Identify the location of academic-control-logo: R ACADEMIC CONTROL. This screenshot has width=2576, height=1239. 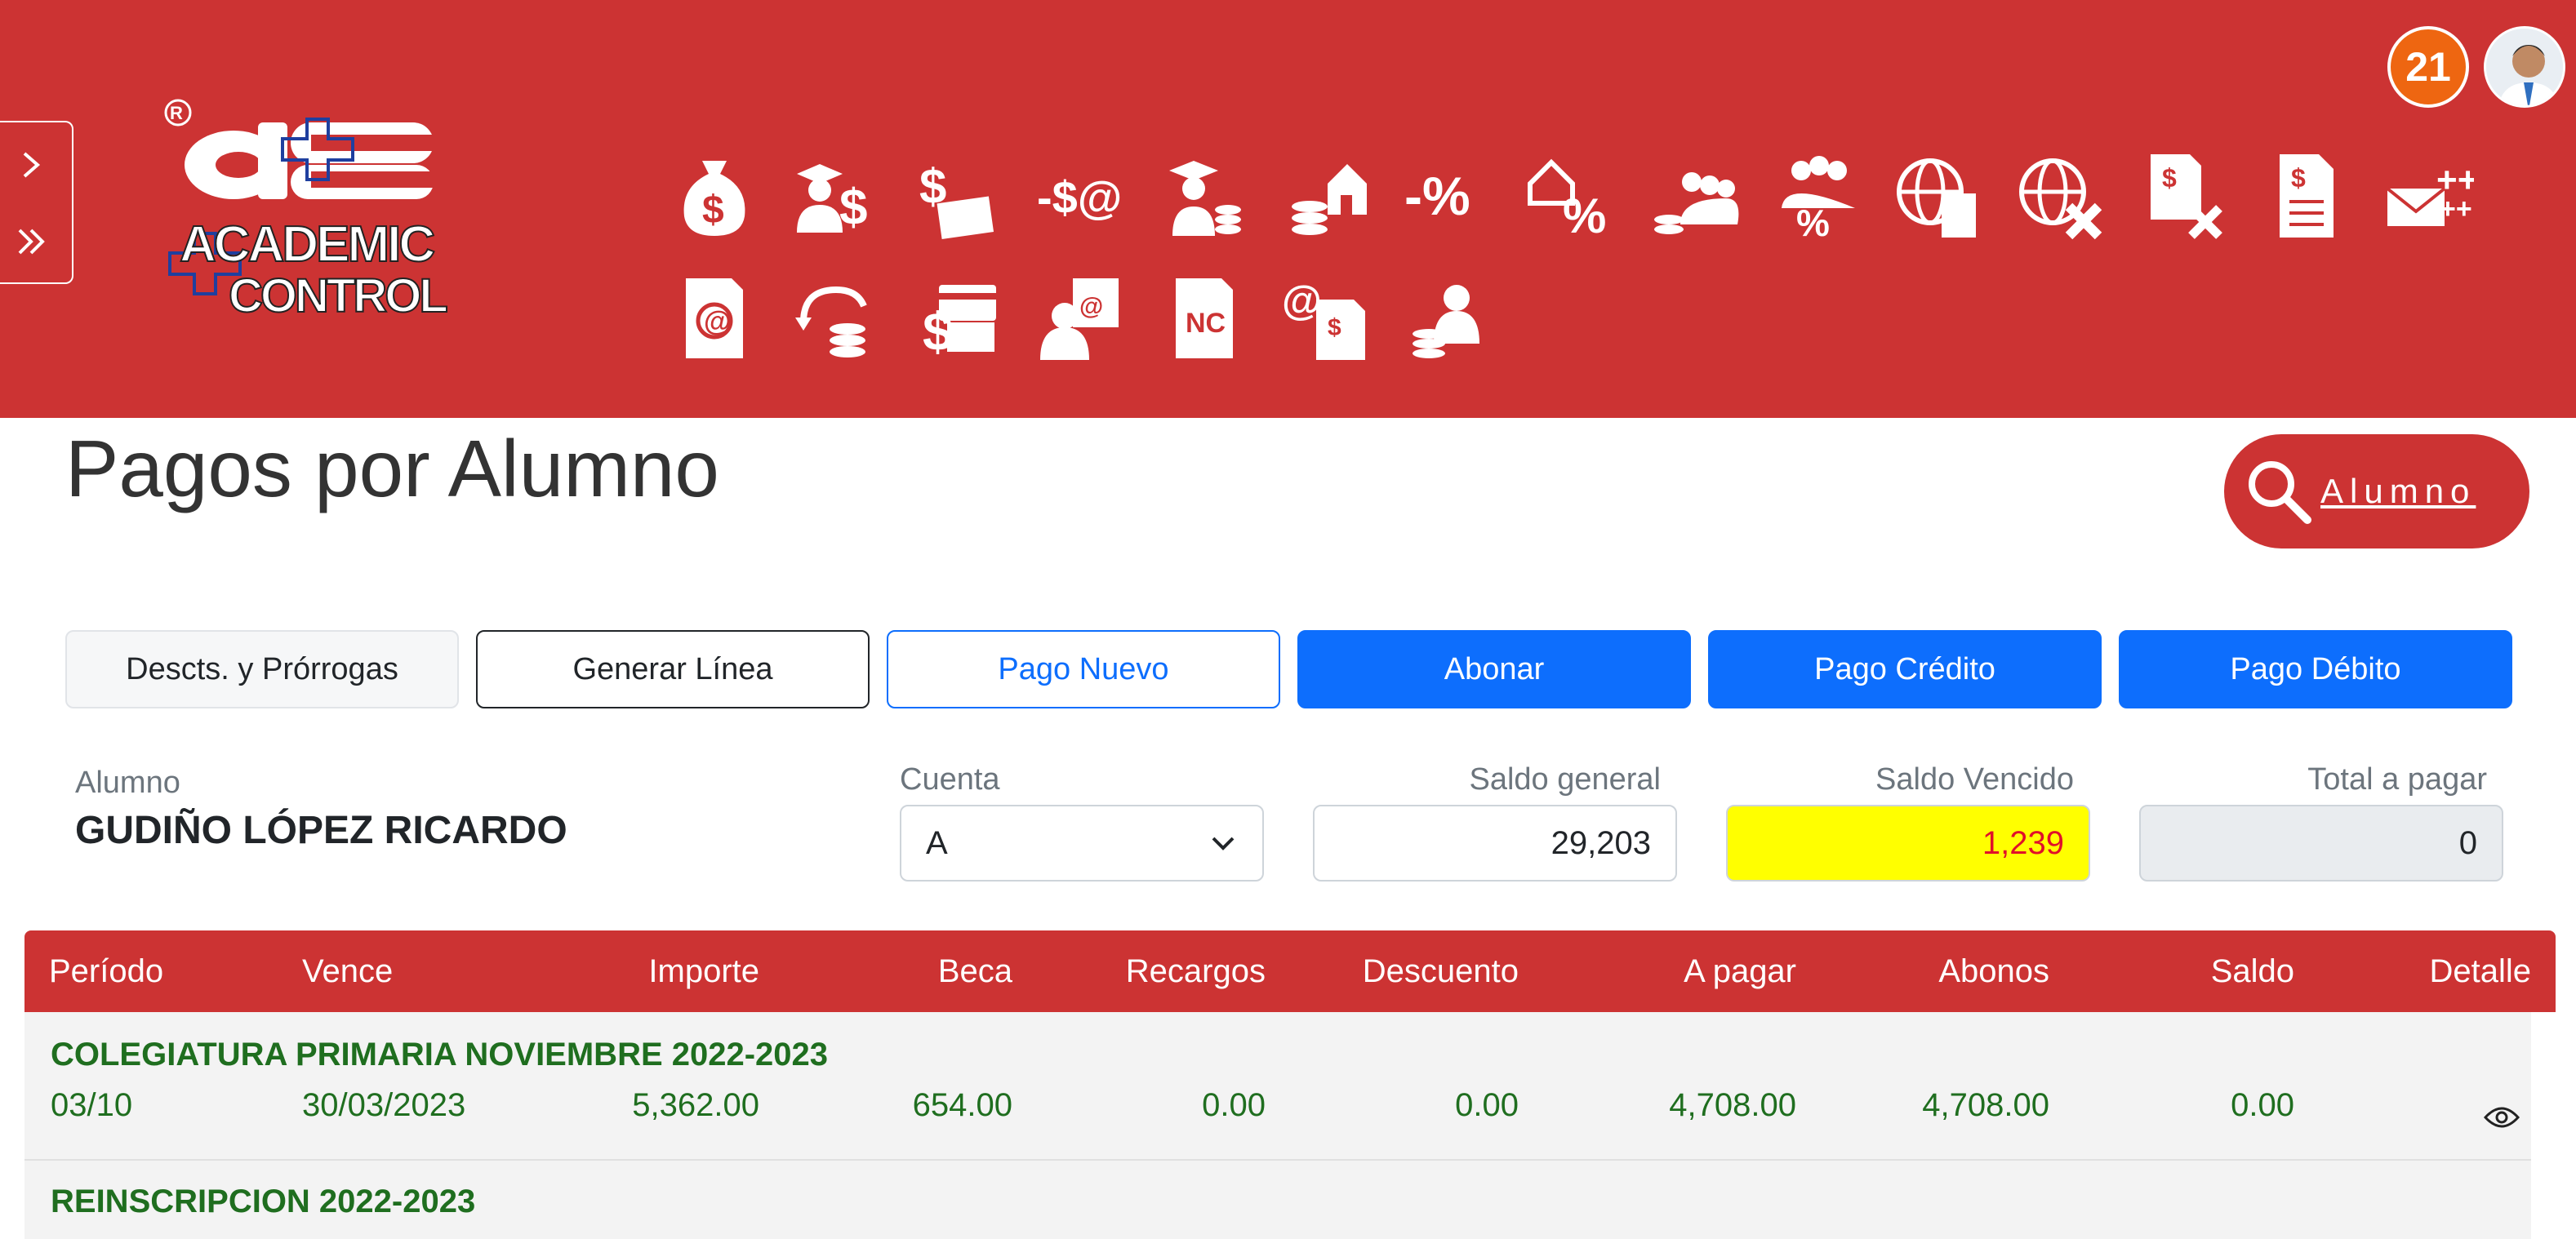
(319, 208).